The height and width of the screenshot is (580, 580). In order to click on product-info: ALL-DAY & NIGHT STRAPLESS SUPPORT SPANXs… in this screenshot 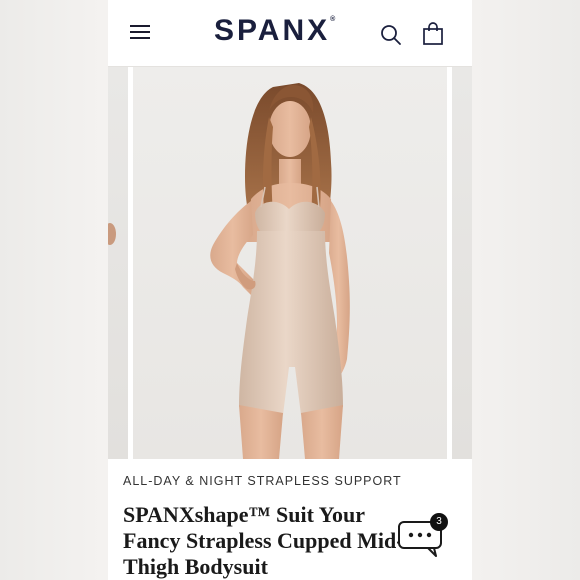, I will do `click(273, 525)`.